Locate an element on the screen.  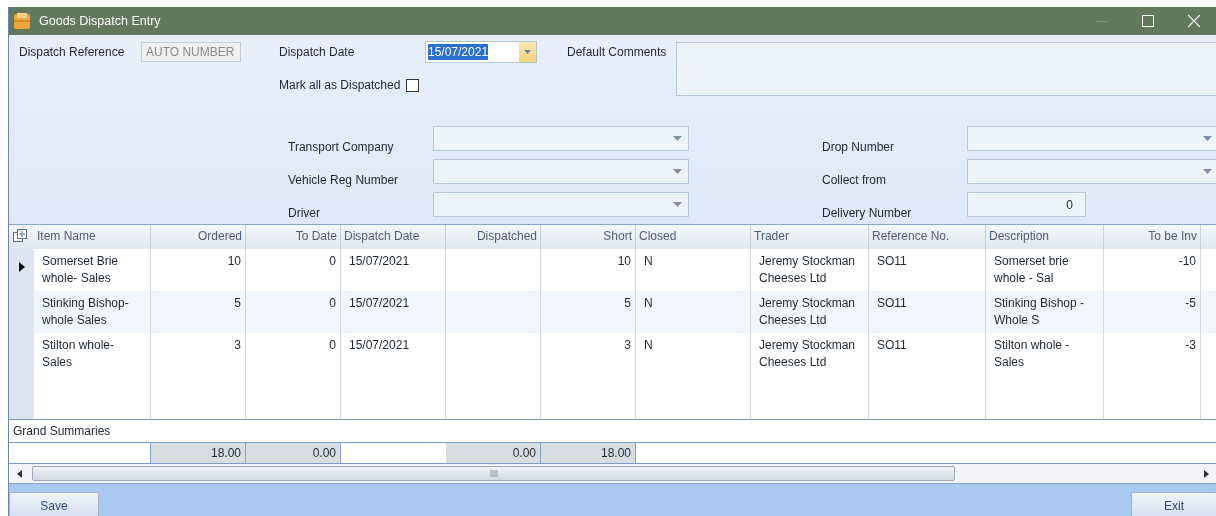
field-label: Collect from is located at coordinates (854, 180).